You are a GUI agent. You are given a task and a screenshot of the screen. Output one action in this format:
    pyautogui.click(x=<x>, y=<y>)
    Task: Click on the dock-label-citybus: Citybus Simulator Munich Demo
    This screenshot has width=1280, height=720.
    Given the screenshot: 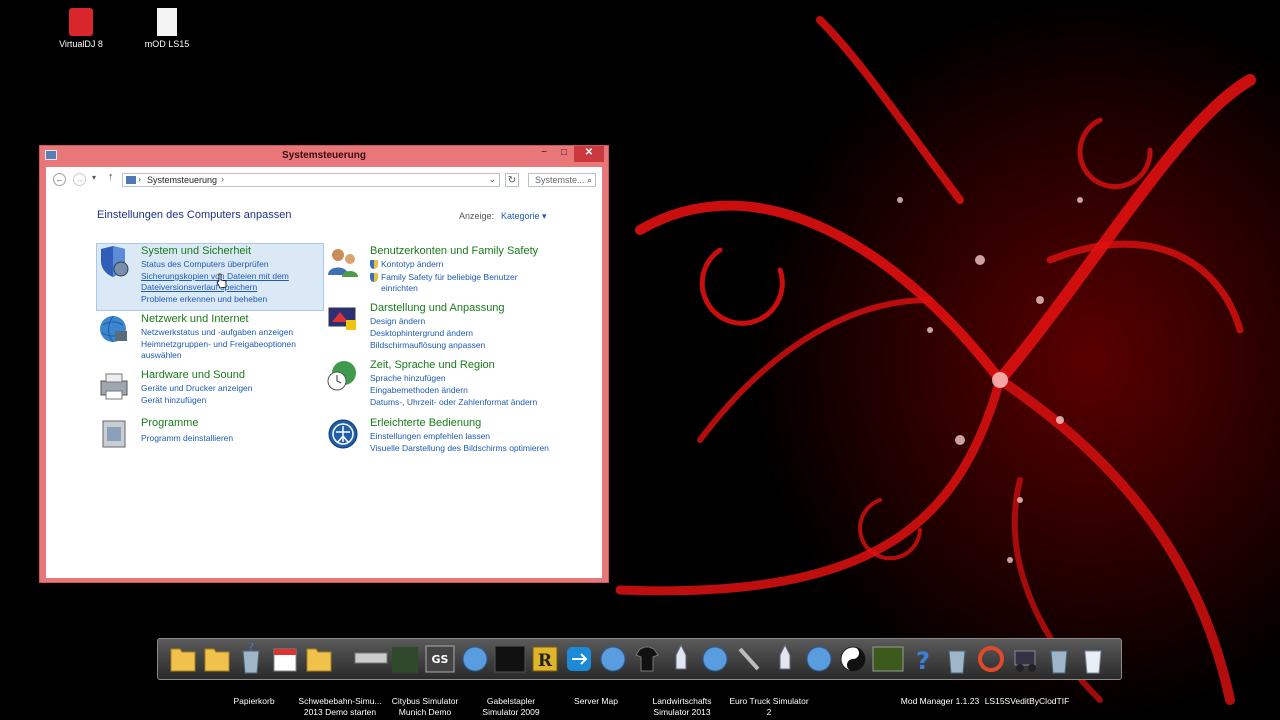 What is the action you would take?
    pyautogui.click(x=425, y=707)
    